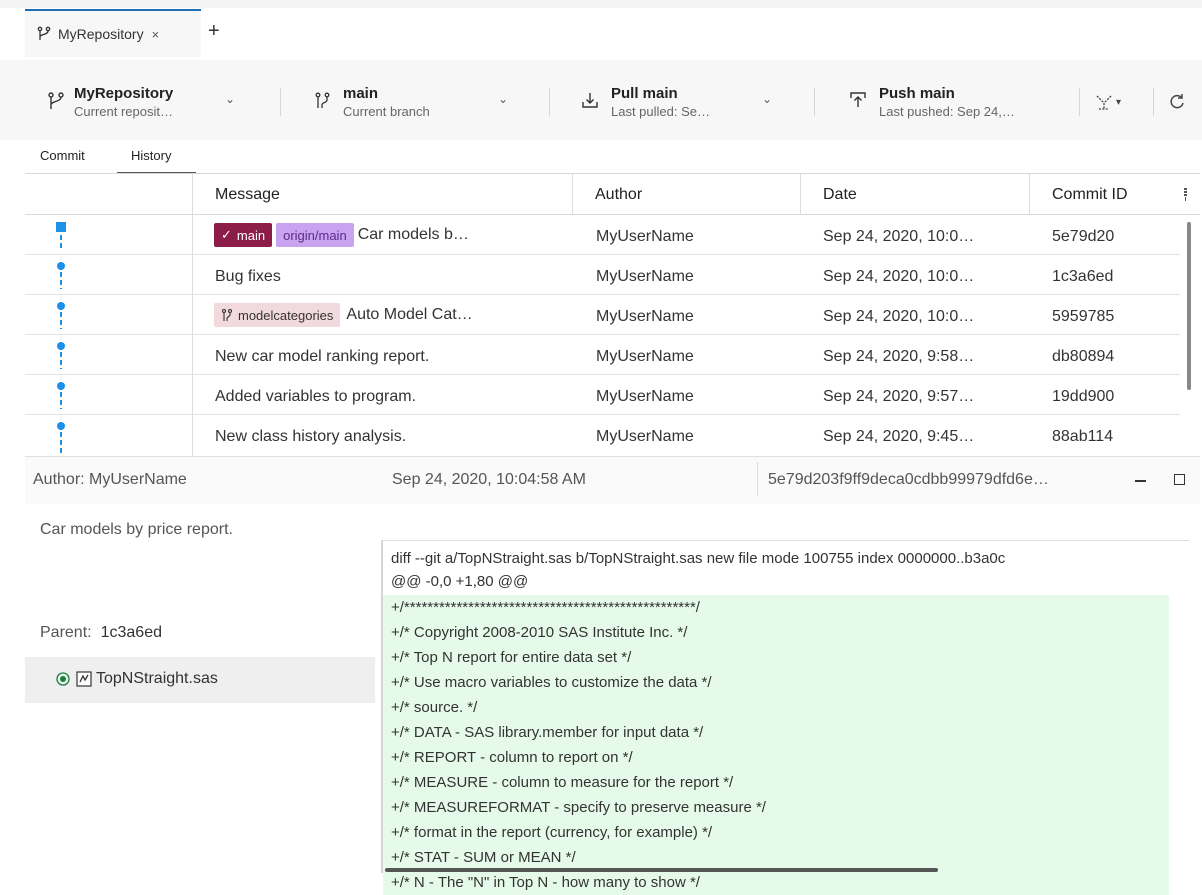 This screenshot has height=895, width=1202. I want to click on commit-id: 5959785, so click(1083, 316).